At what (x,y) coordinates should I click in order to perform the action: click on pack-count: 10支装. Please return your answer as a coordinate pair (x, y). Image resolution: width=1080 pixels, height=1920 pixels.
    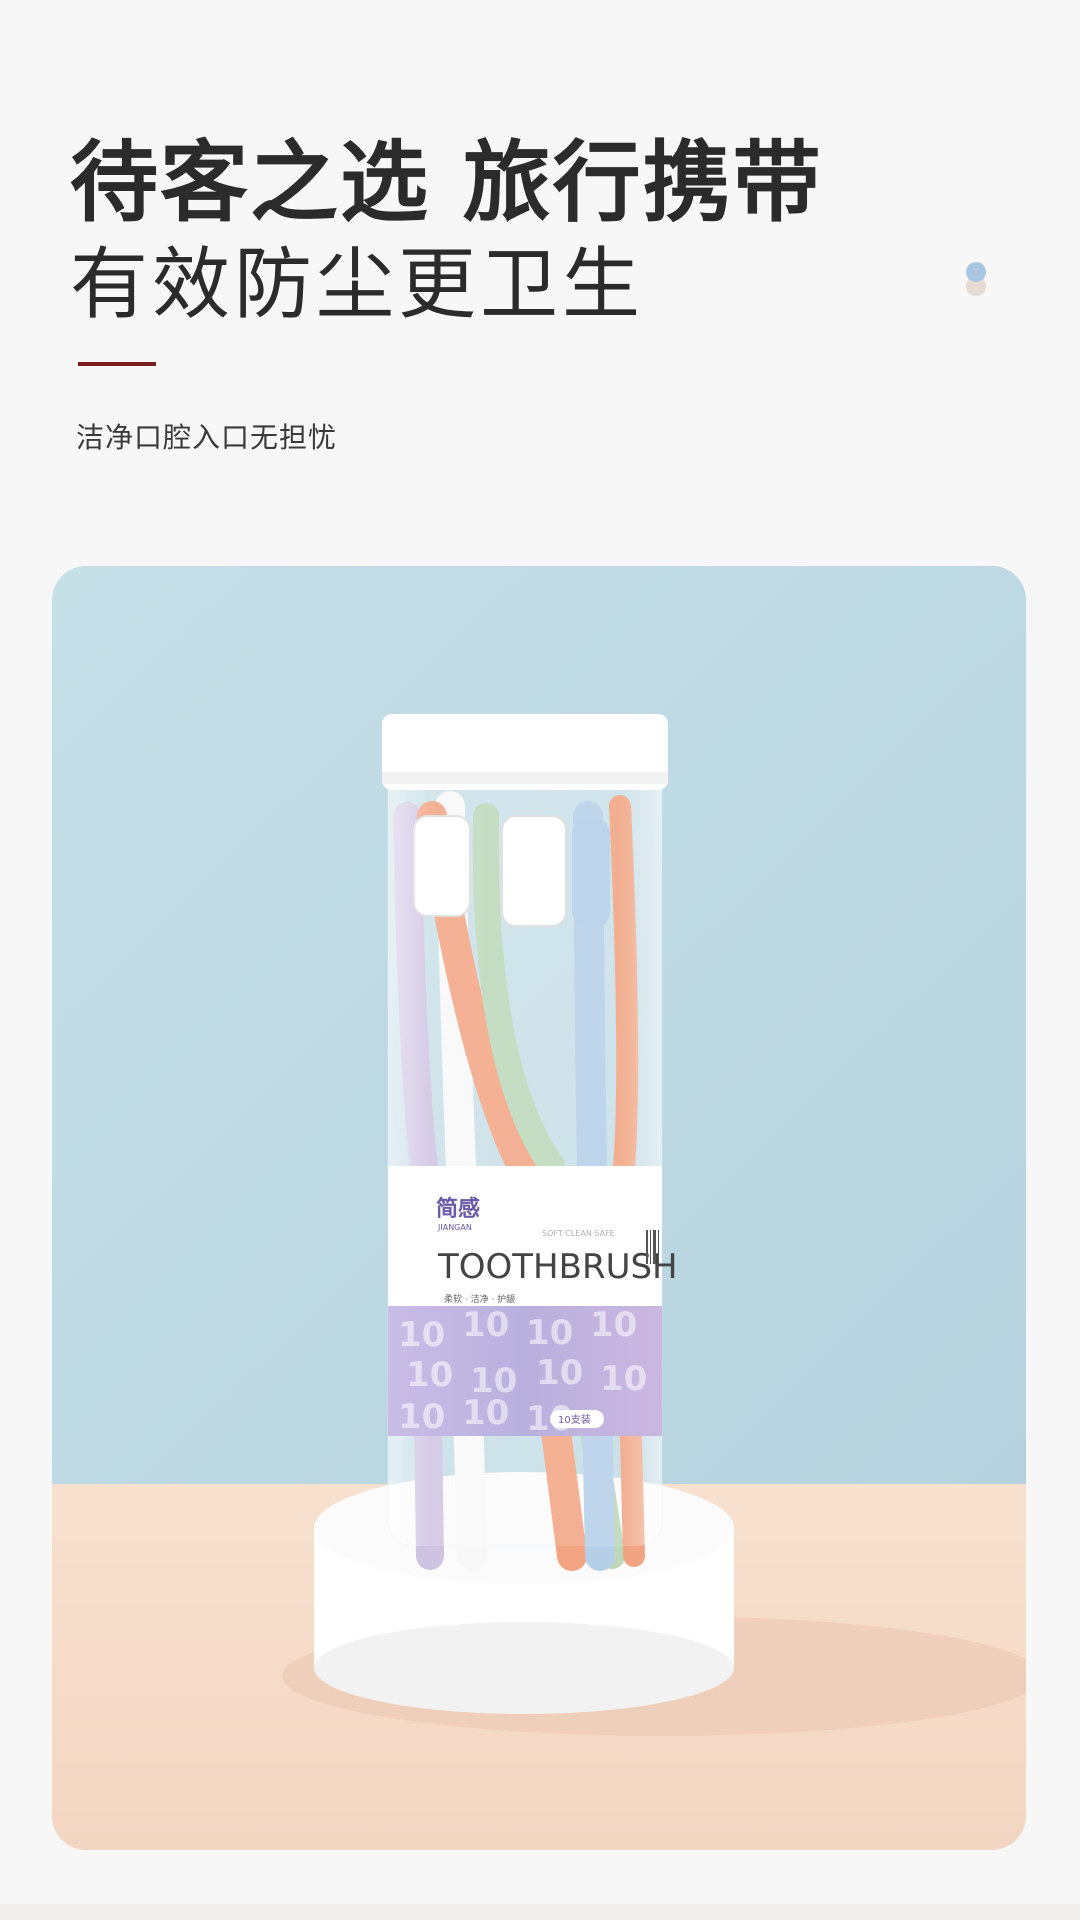
    Looking at the image, I should click on (574, 1419).